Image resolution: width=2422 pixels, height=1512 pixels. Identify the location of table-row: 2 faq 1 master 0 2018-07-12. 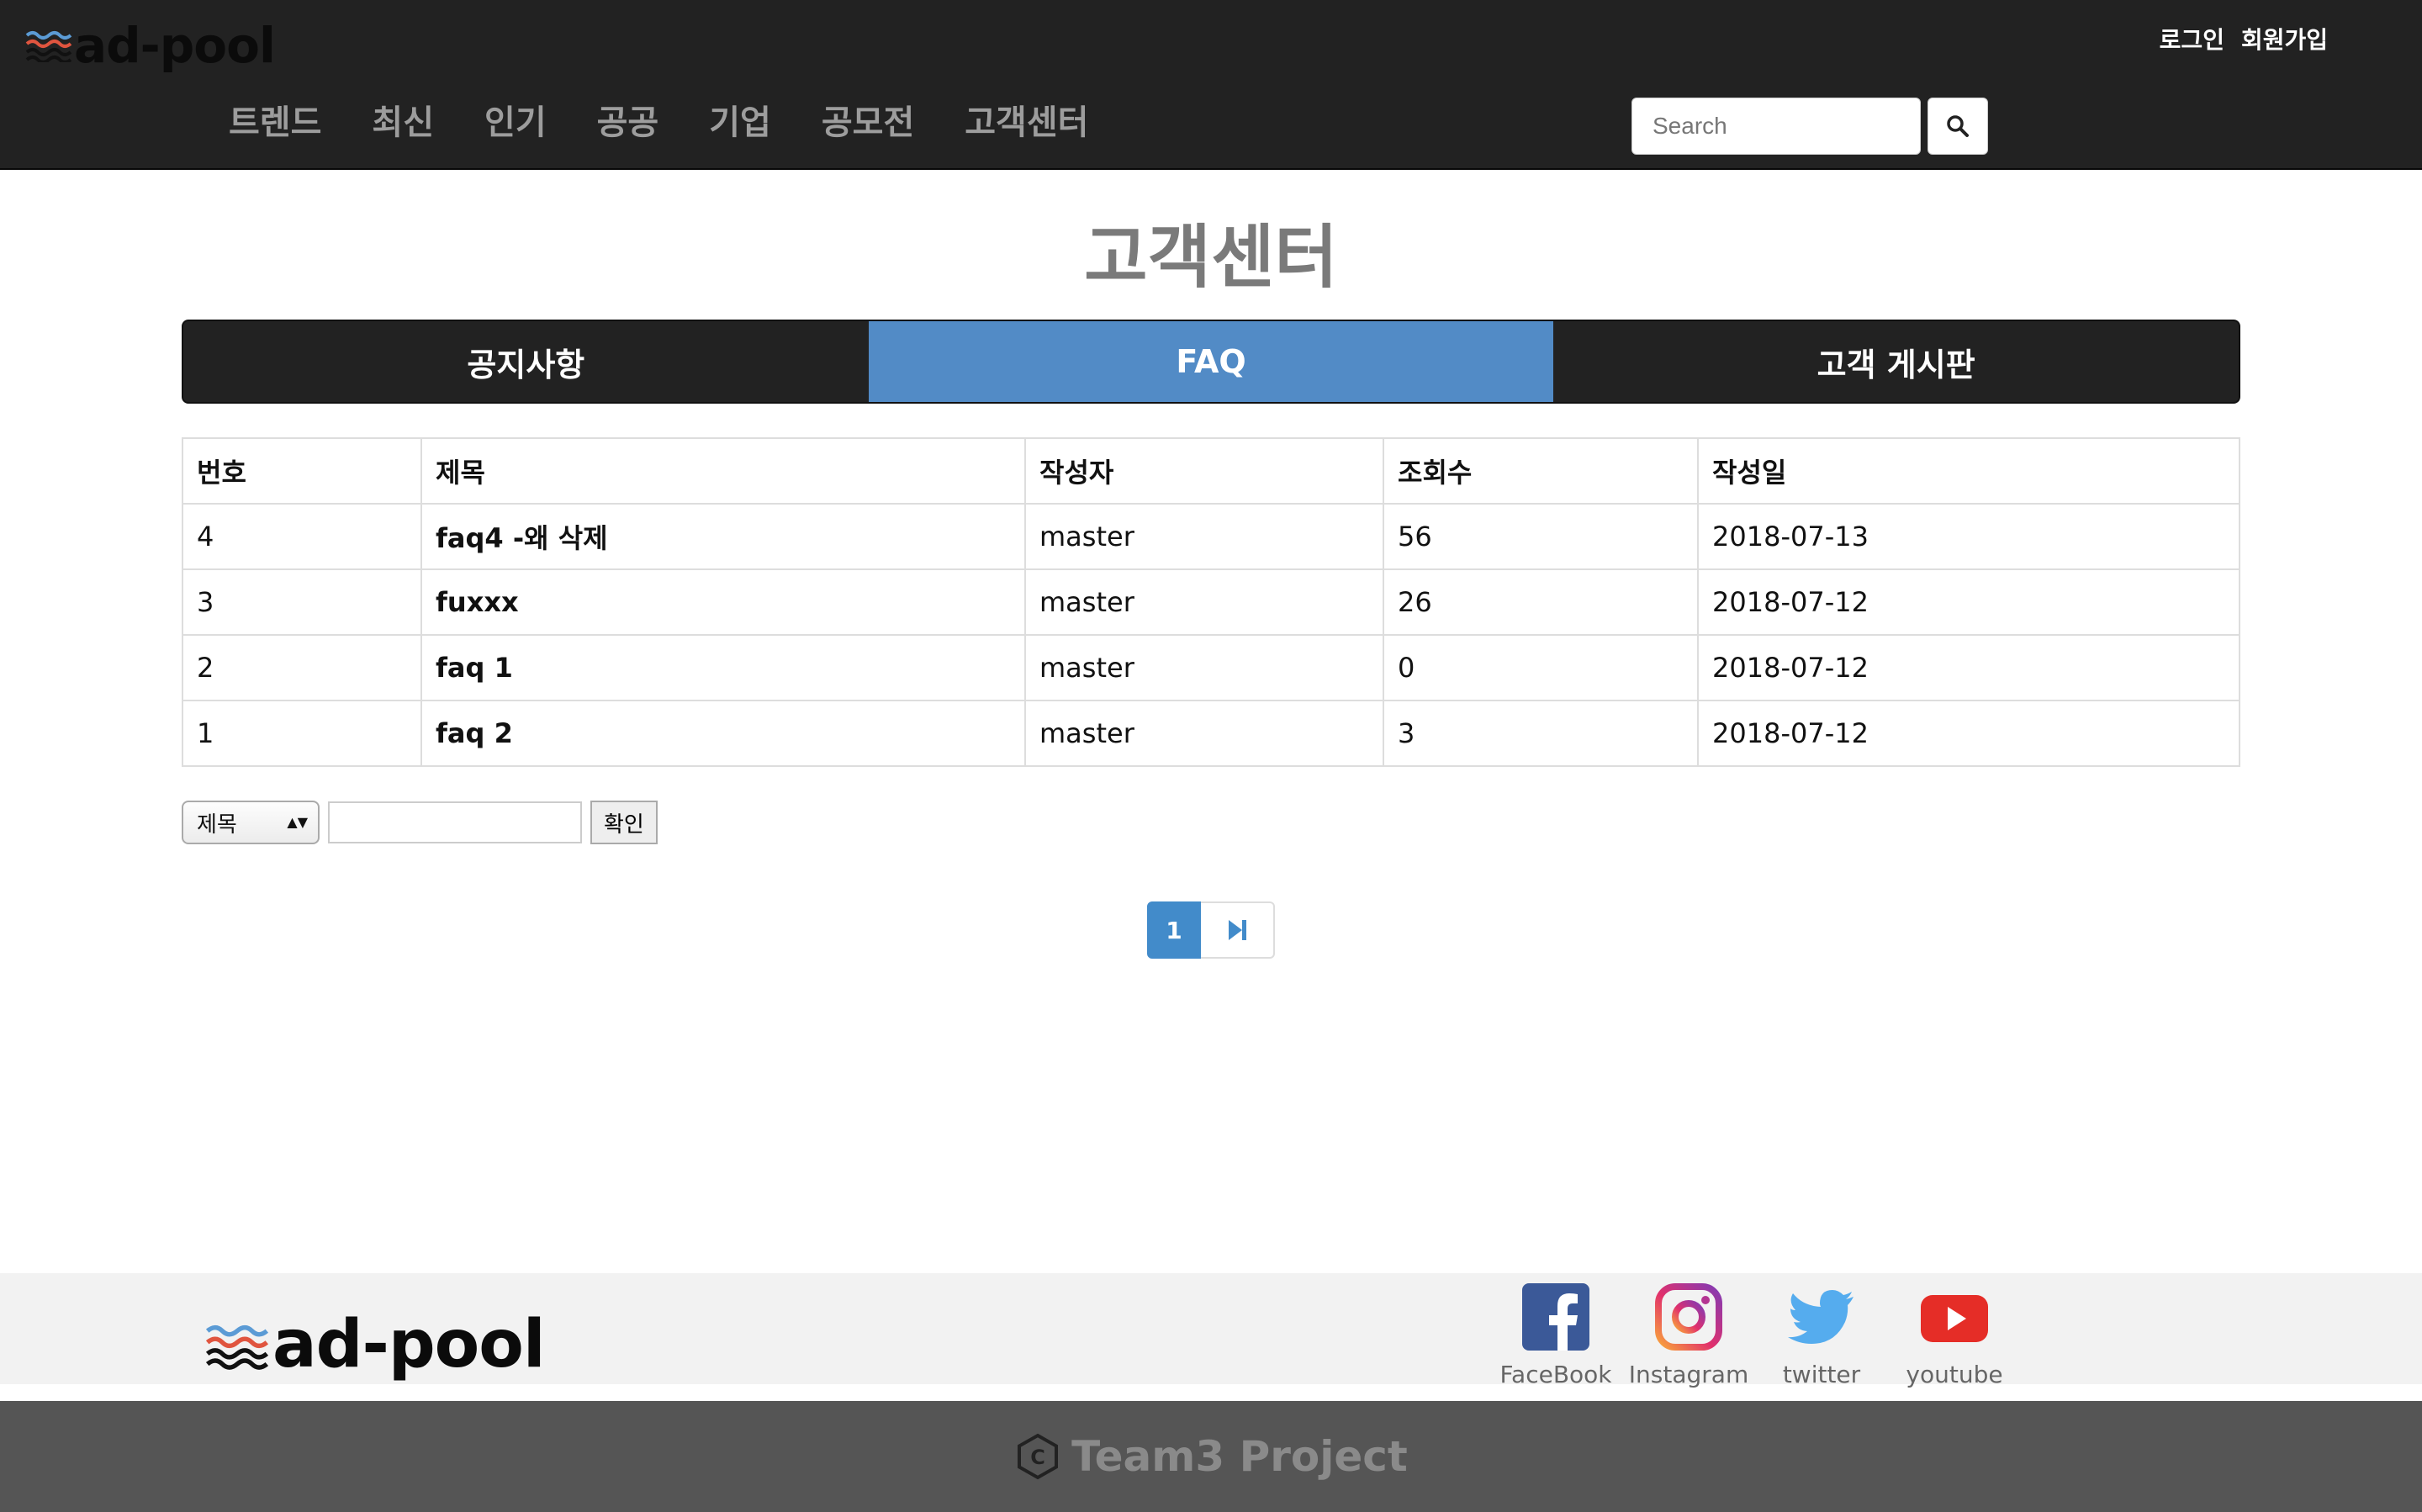
(1211, 667).